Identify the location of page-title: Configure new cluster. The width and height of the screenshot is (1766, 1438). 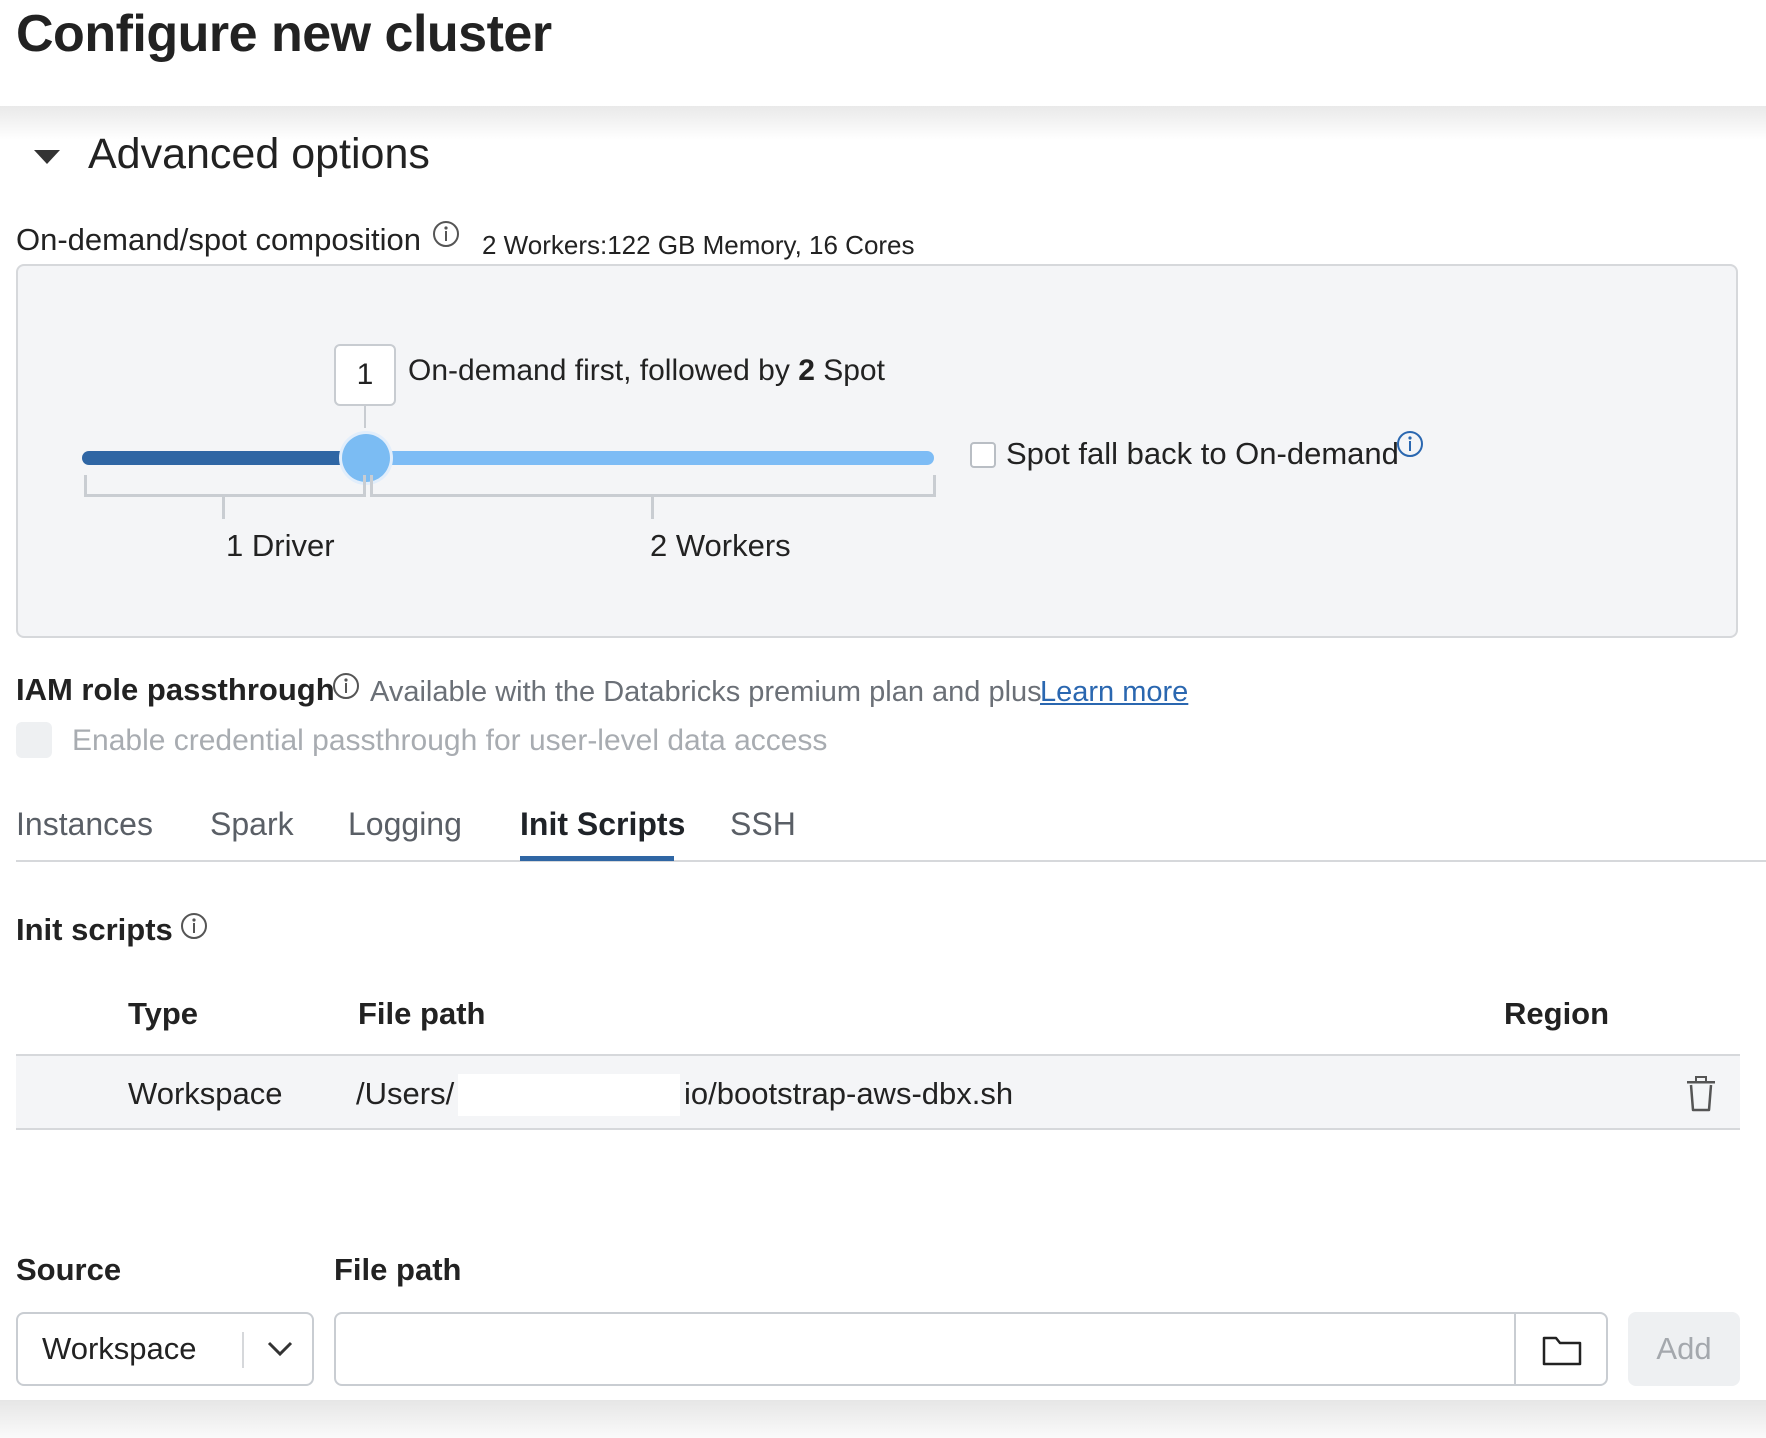
(284, 34).